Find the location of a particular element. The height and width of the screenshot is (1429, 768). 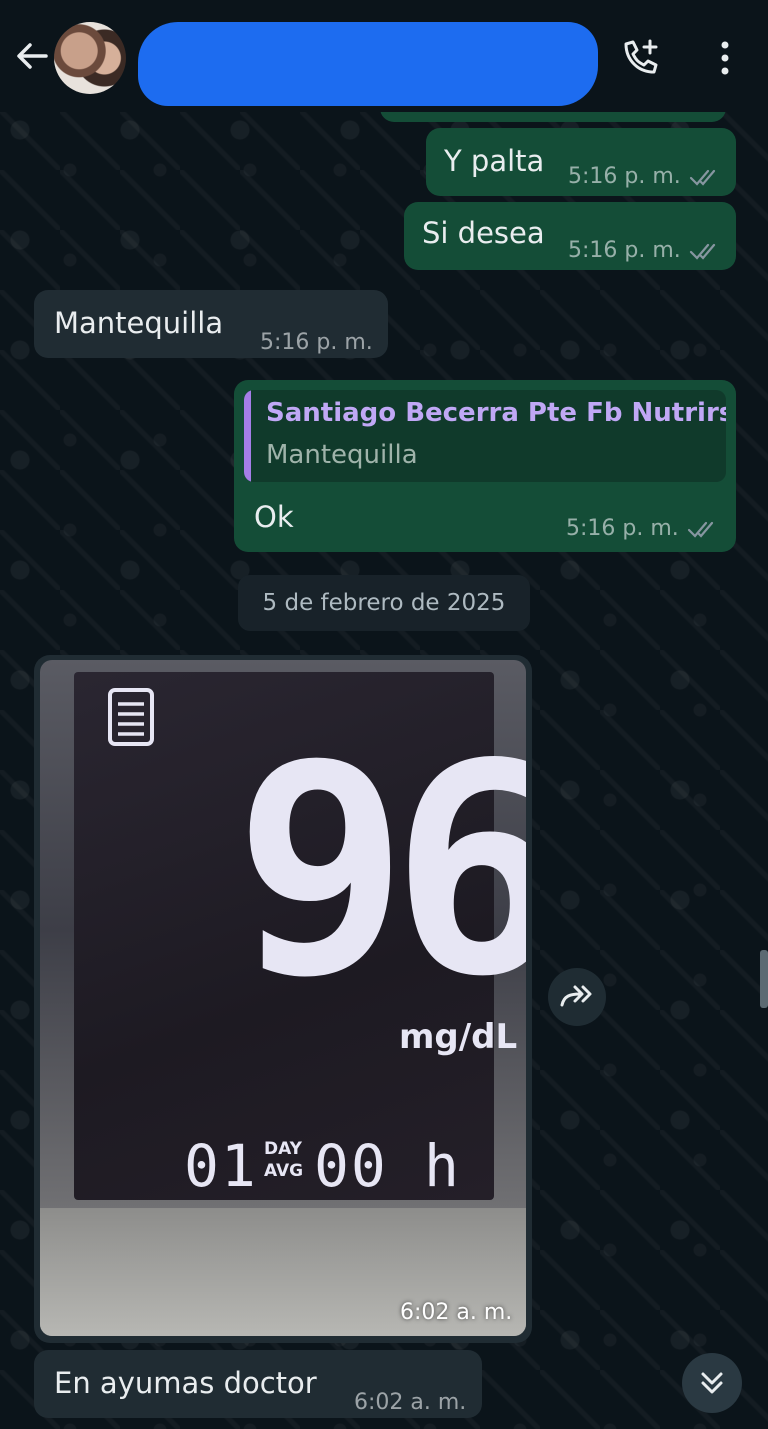

message-bubble-incoming: En ayumas doctor 6:02 a. m. is located at coordinates (258, 1384).